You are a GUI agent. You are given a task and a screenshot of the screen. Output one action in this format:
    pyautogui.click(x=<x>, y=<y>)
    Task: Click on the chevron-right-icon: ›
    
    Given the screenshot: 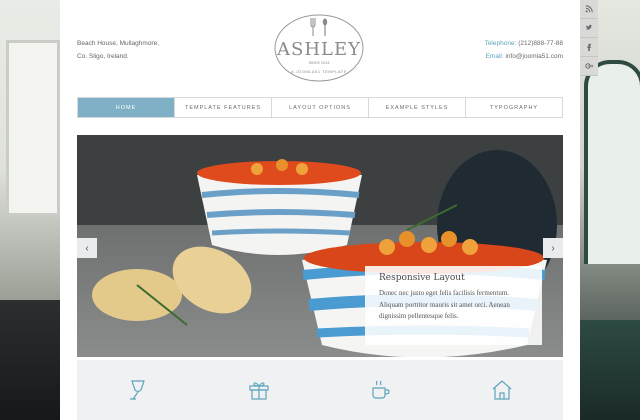 What is the action you would take?
    pyautogui.click(x=553, y=248)
    